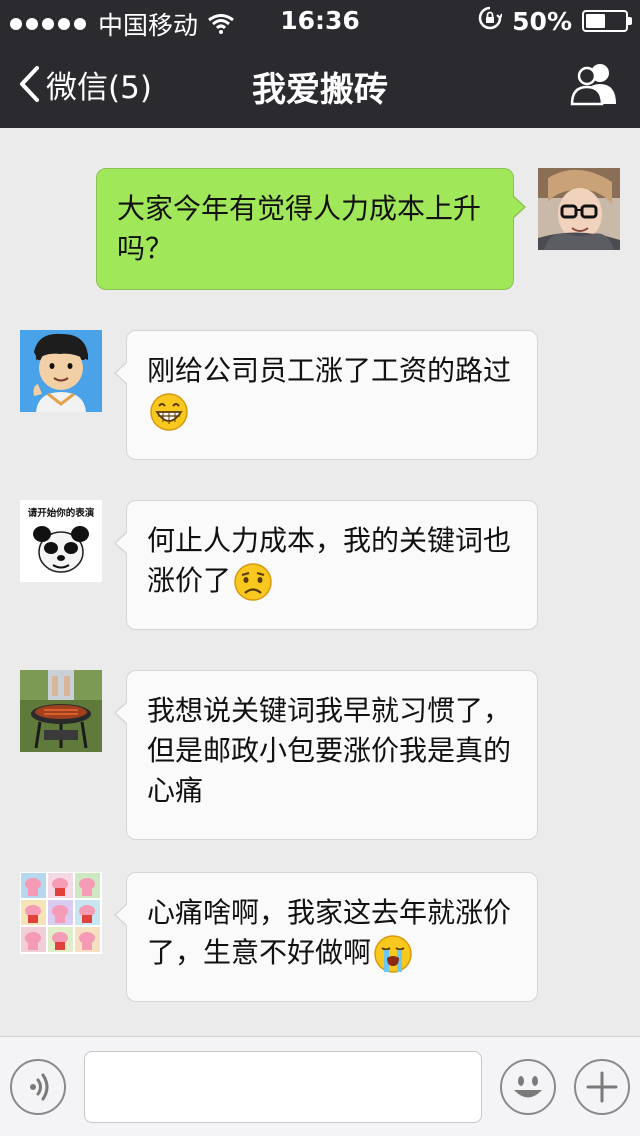 Image resolution: width=640 pixels, height=1136 pixels. I want to click on crying-emoji, so click(393, 954).